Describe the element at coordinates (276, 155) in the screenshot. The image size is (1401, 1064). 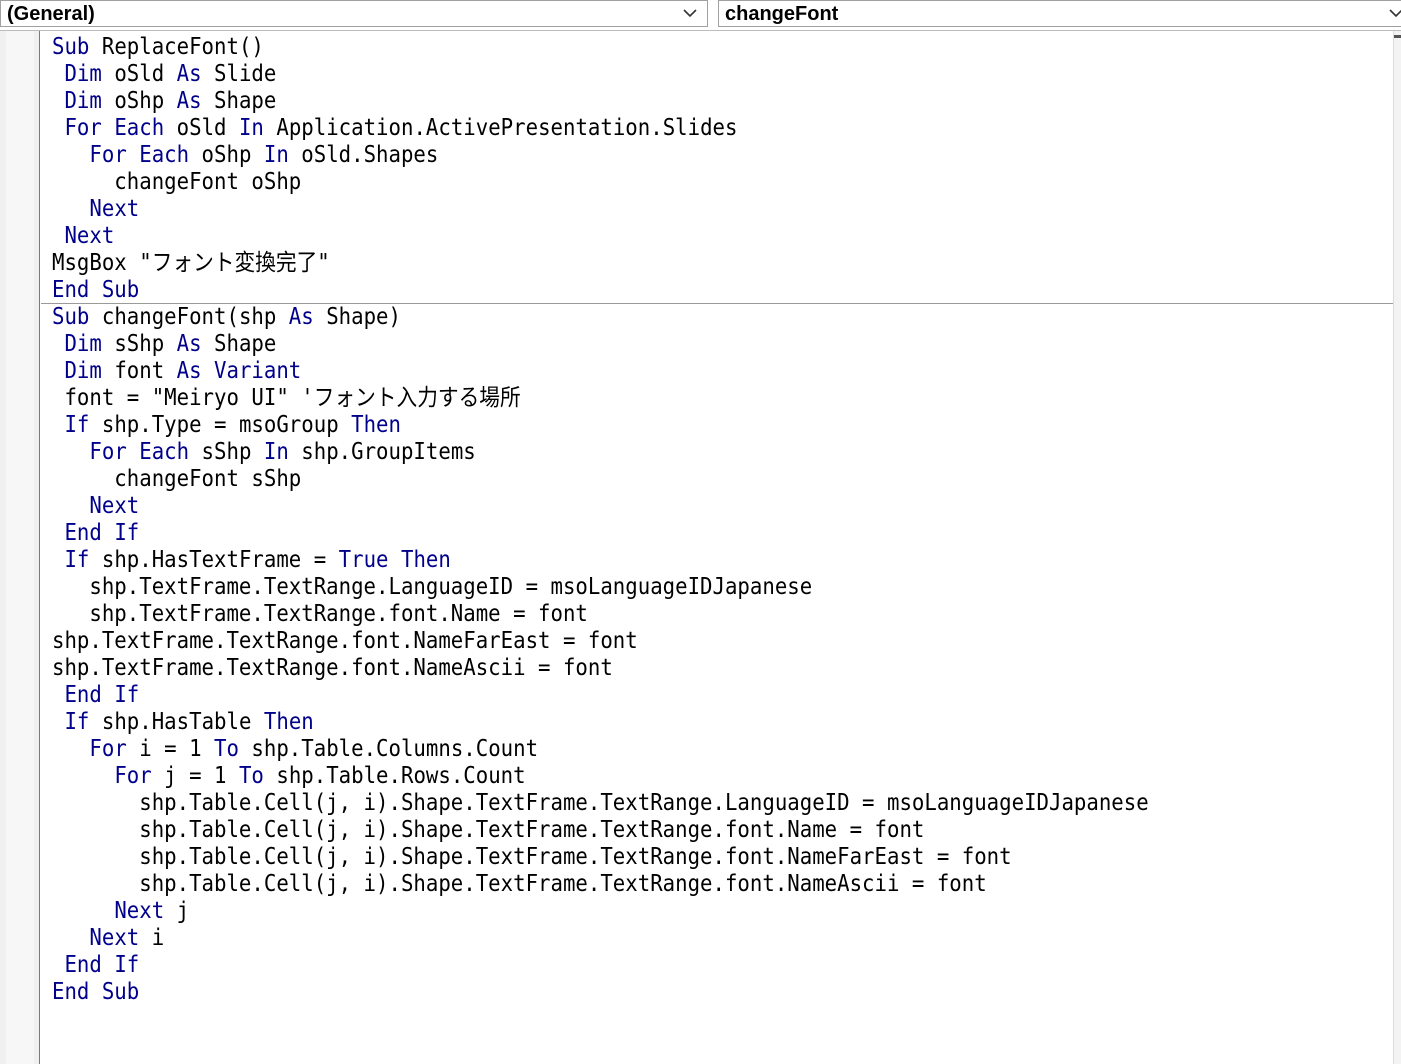
I see `keyword-token: In` at that location.